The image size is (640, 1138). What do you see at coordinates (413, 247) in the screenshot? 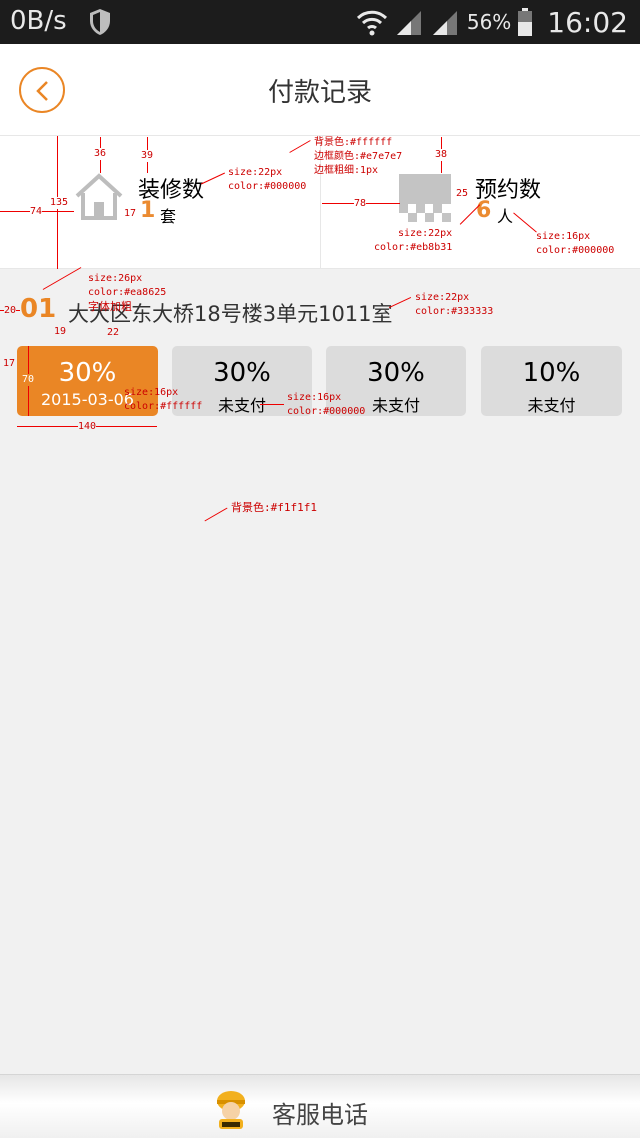
I see `annot-num-color: color:#eb8b31` at bounding box center [413, 247].